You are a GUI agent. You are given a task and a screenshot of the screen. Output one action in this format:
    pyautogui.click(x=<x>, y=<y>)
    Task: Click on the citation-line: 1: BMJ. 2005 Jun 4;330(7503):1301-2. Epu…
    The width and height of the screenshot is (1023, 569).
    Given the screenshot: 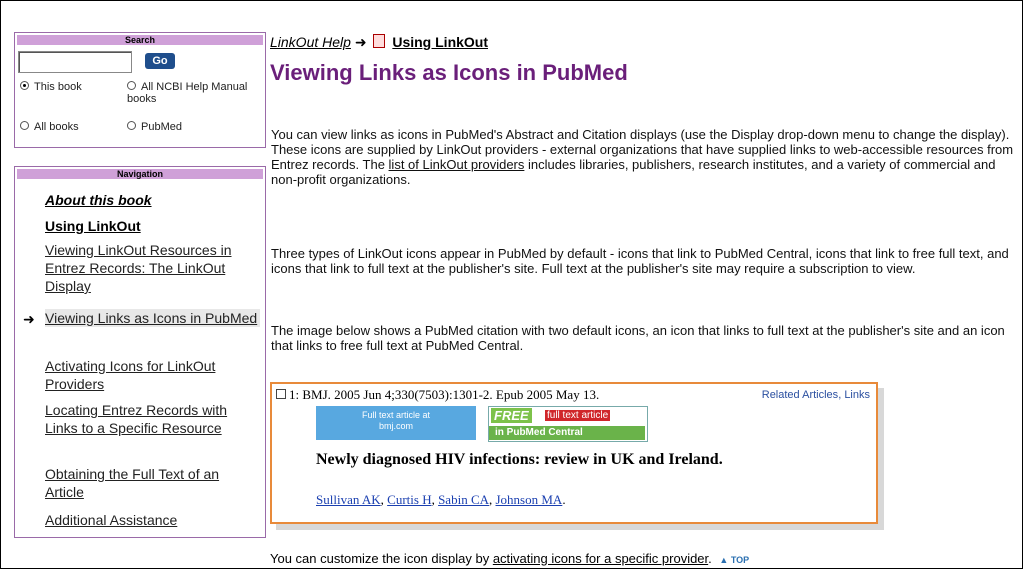 What is the action you would take?
    pyautogui.click(x=437, y=395)
    